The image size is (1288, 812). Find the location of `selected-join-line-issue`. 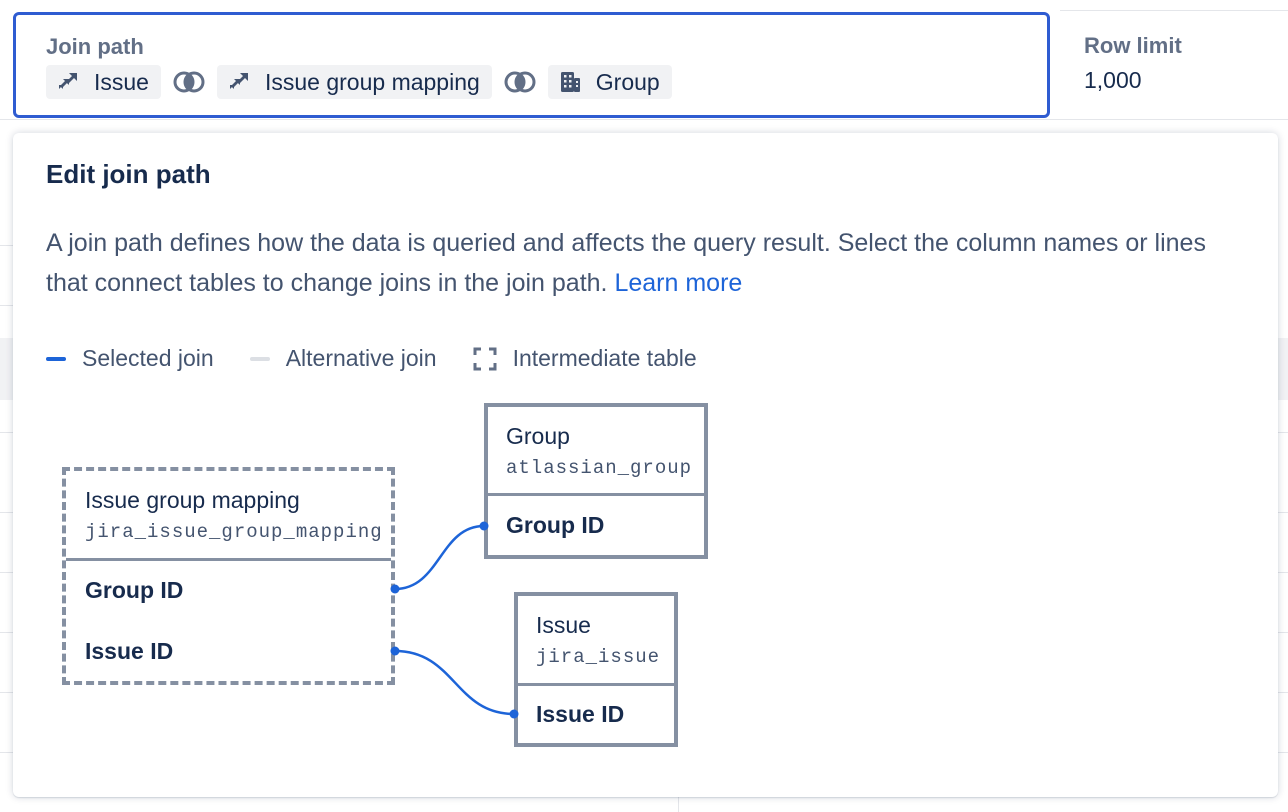

selected-join-line-issue is located at coordinates (454, 682).